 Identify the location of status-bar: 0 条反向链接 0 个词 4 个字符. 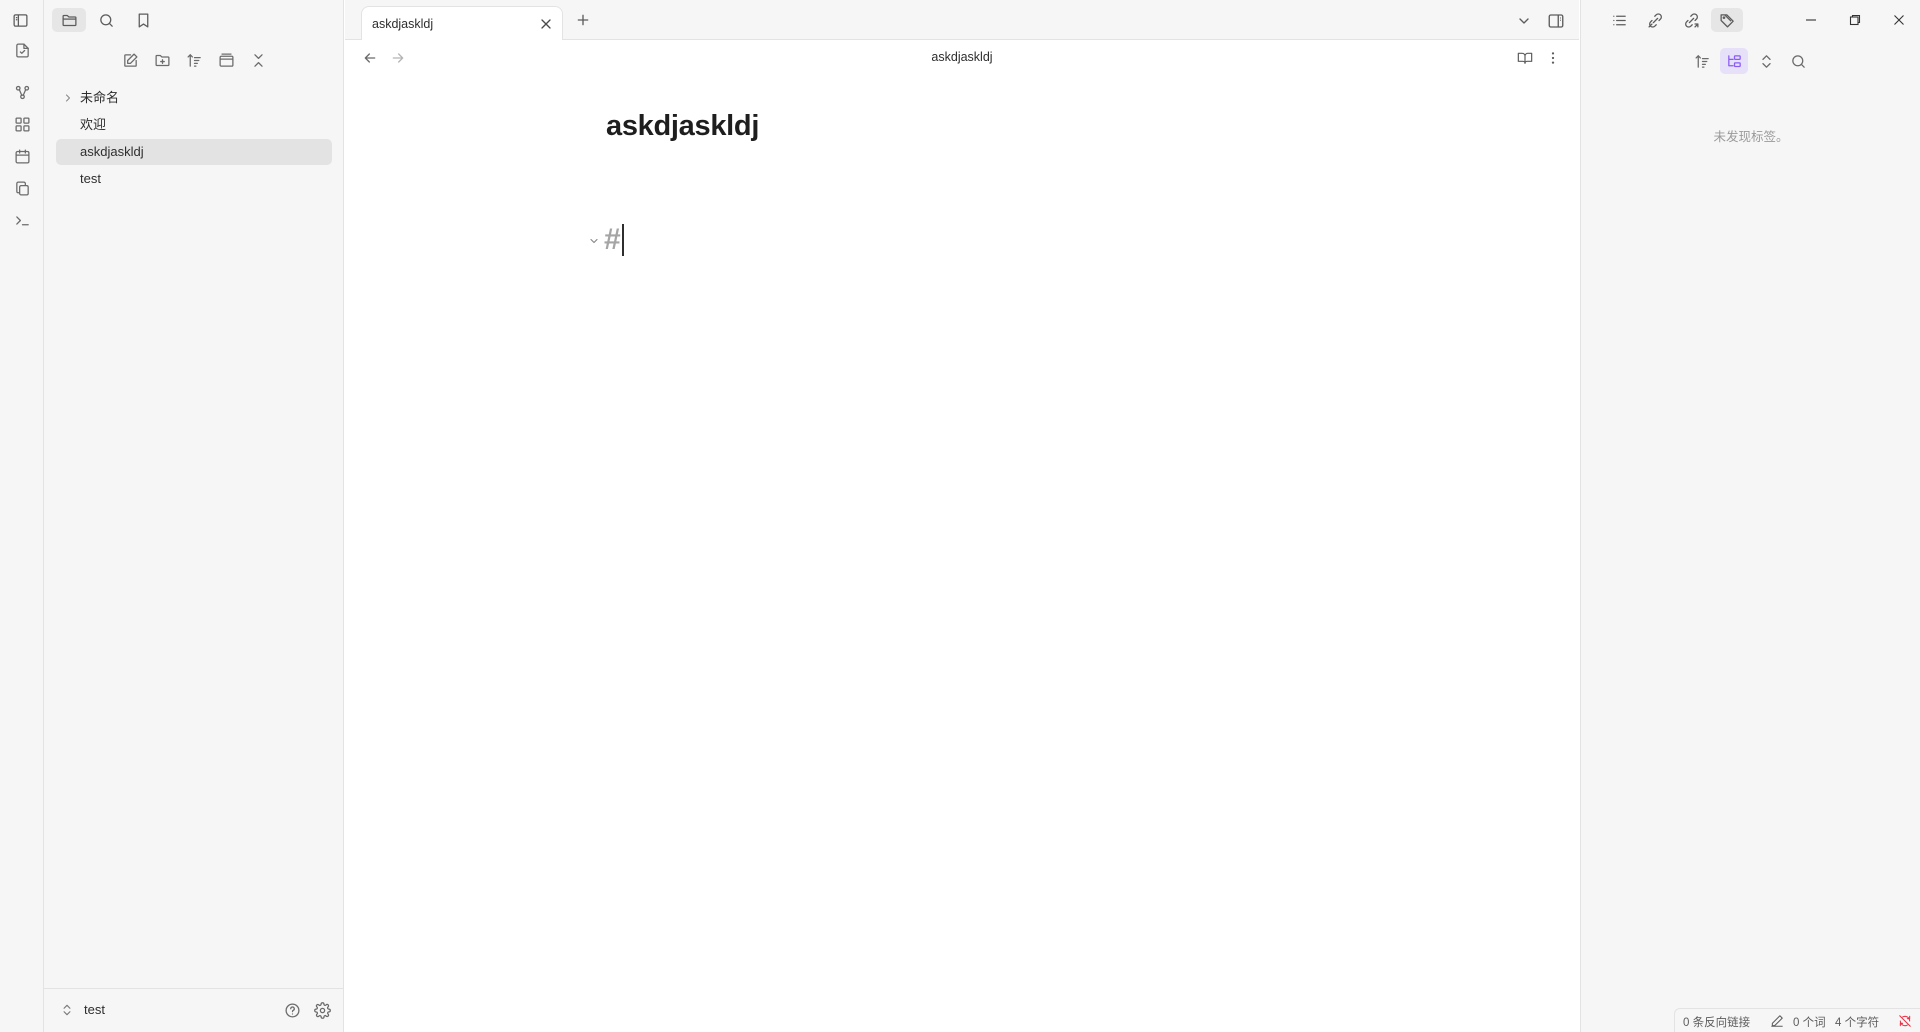
(1797, 1020).